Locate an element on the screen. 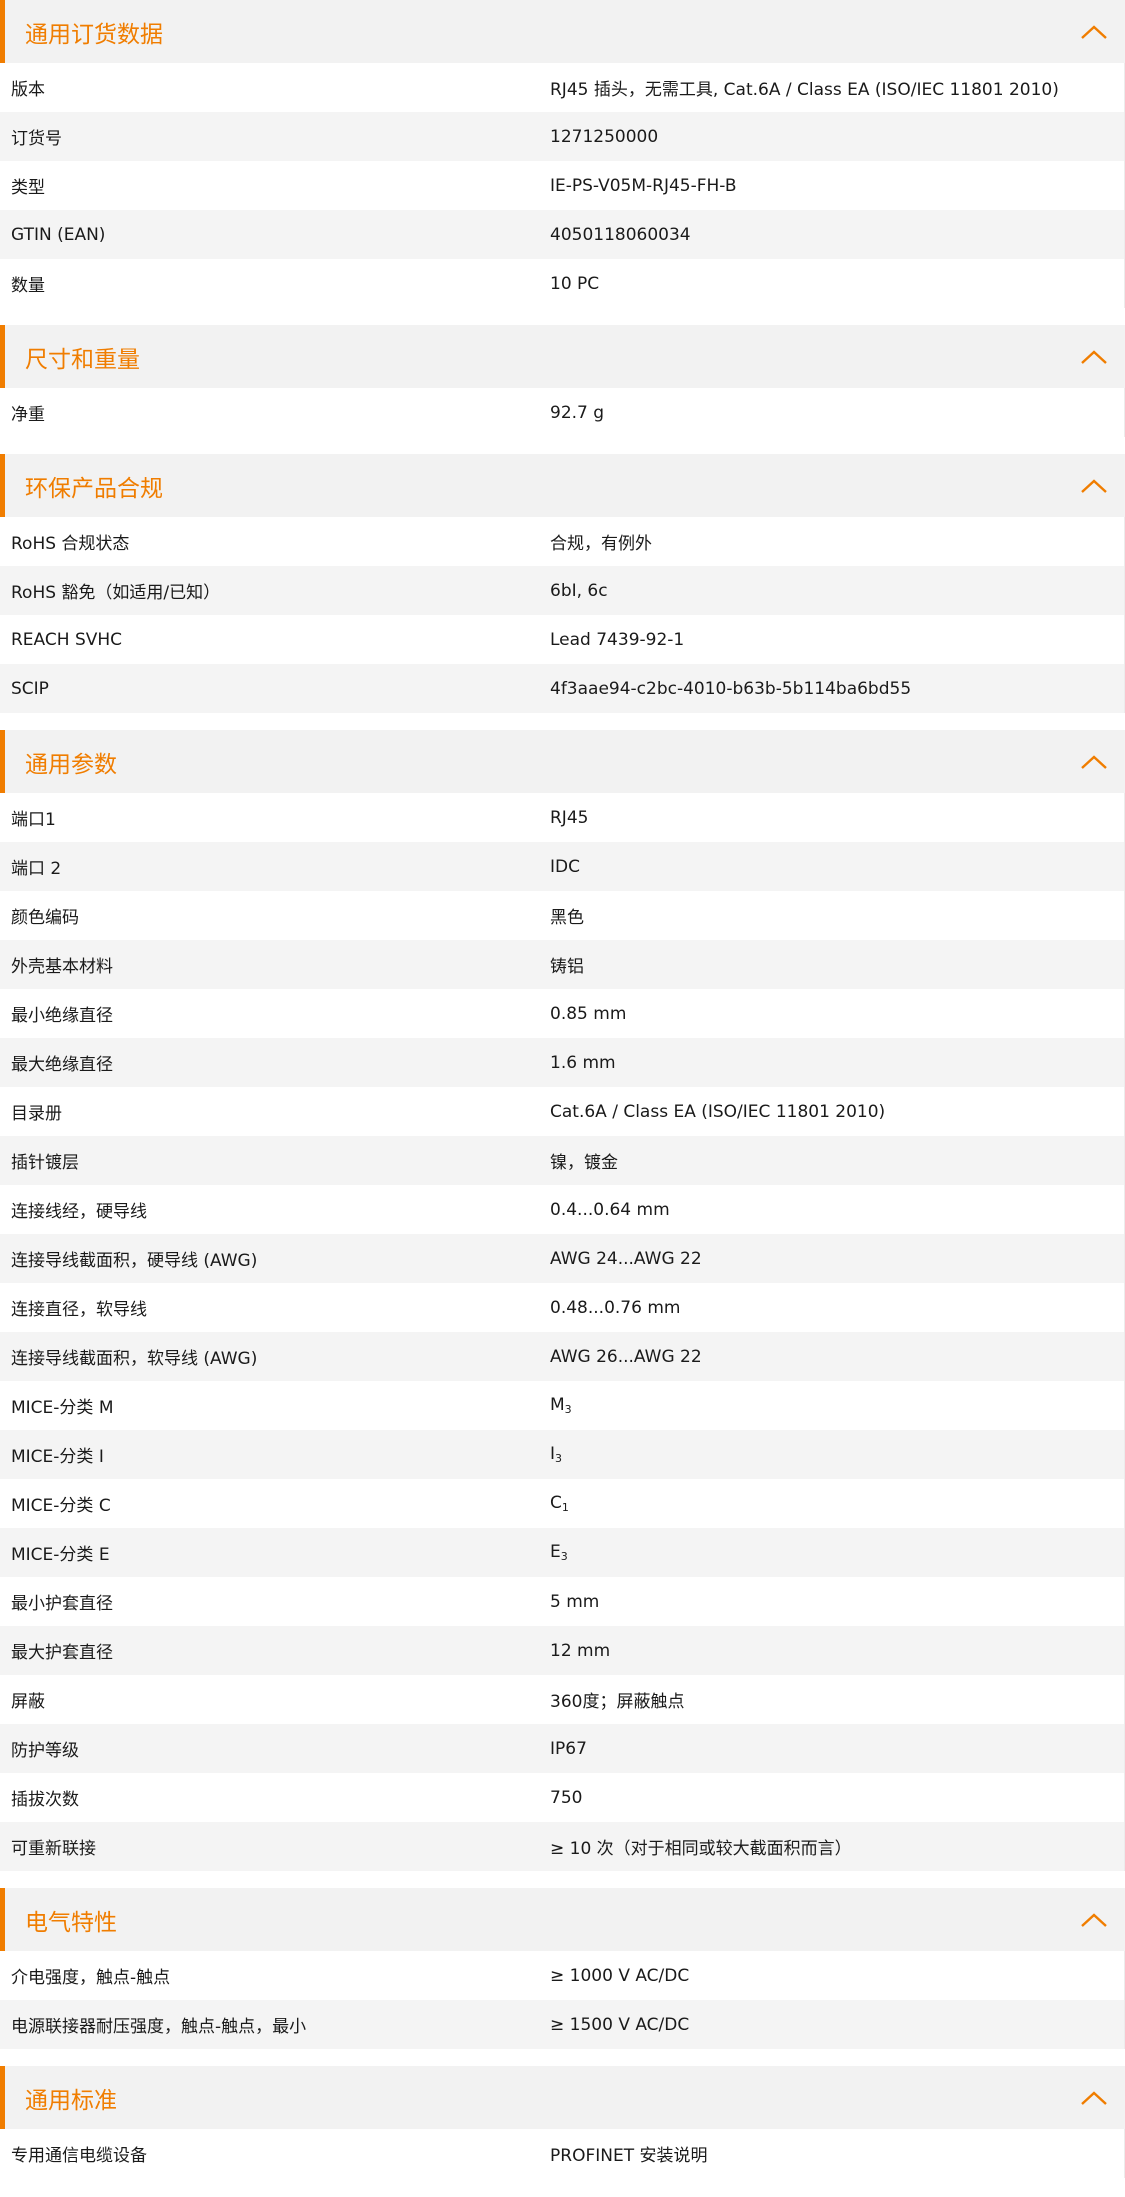  spec-label: 连接线经，硬导线 is located at coordinates (79, 1212).